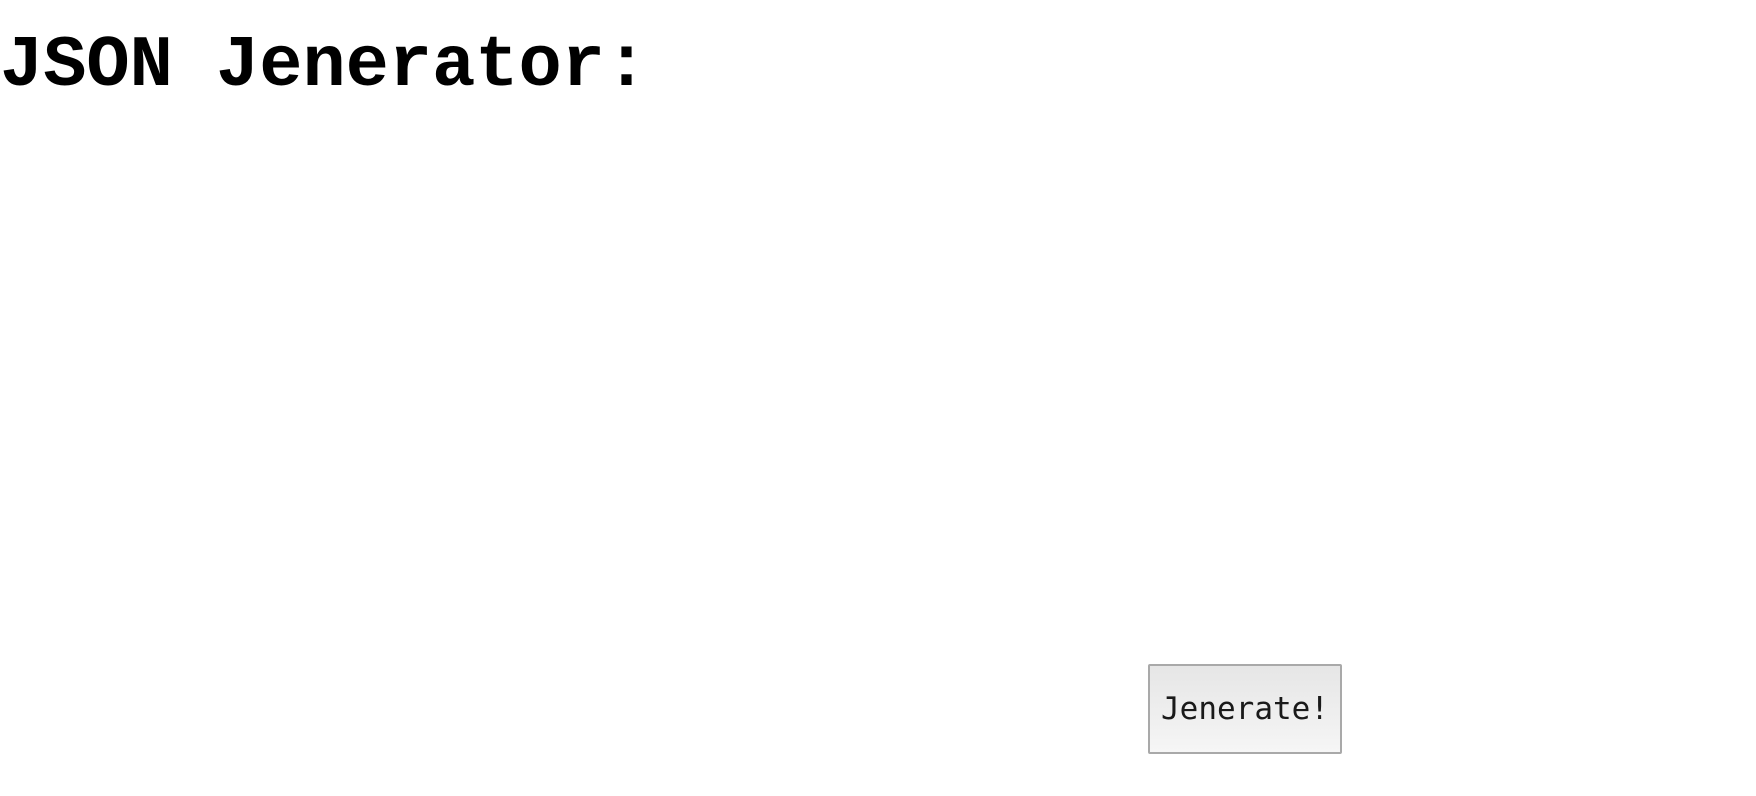  Describe the element at coordinates (1245, 709) in the screenshot. I see `generate-button: Jenerate!` at that location.